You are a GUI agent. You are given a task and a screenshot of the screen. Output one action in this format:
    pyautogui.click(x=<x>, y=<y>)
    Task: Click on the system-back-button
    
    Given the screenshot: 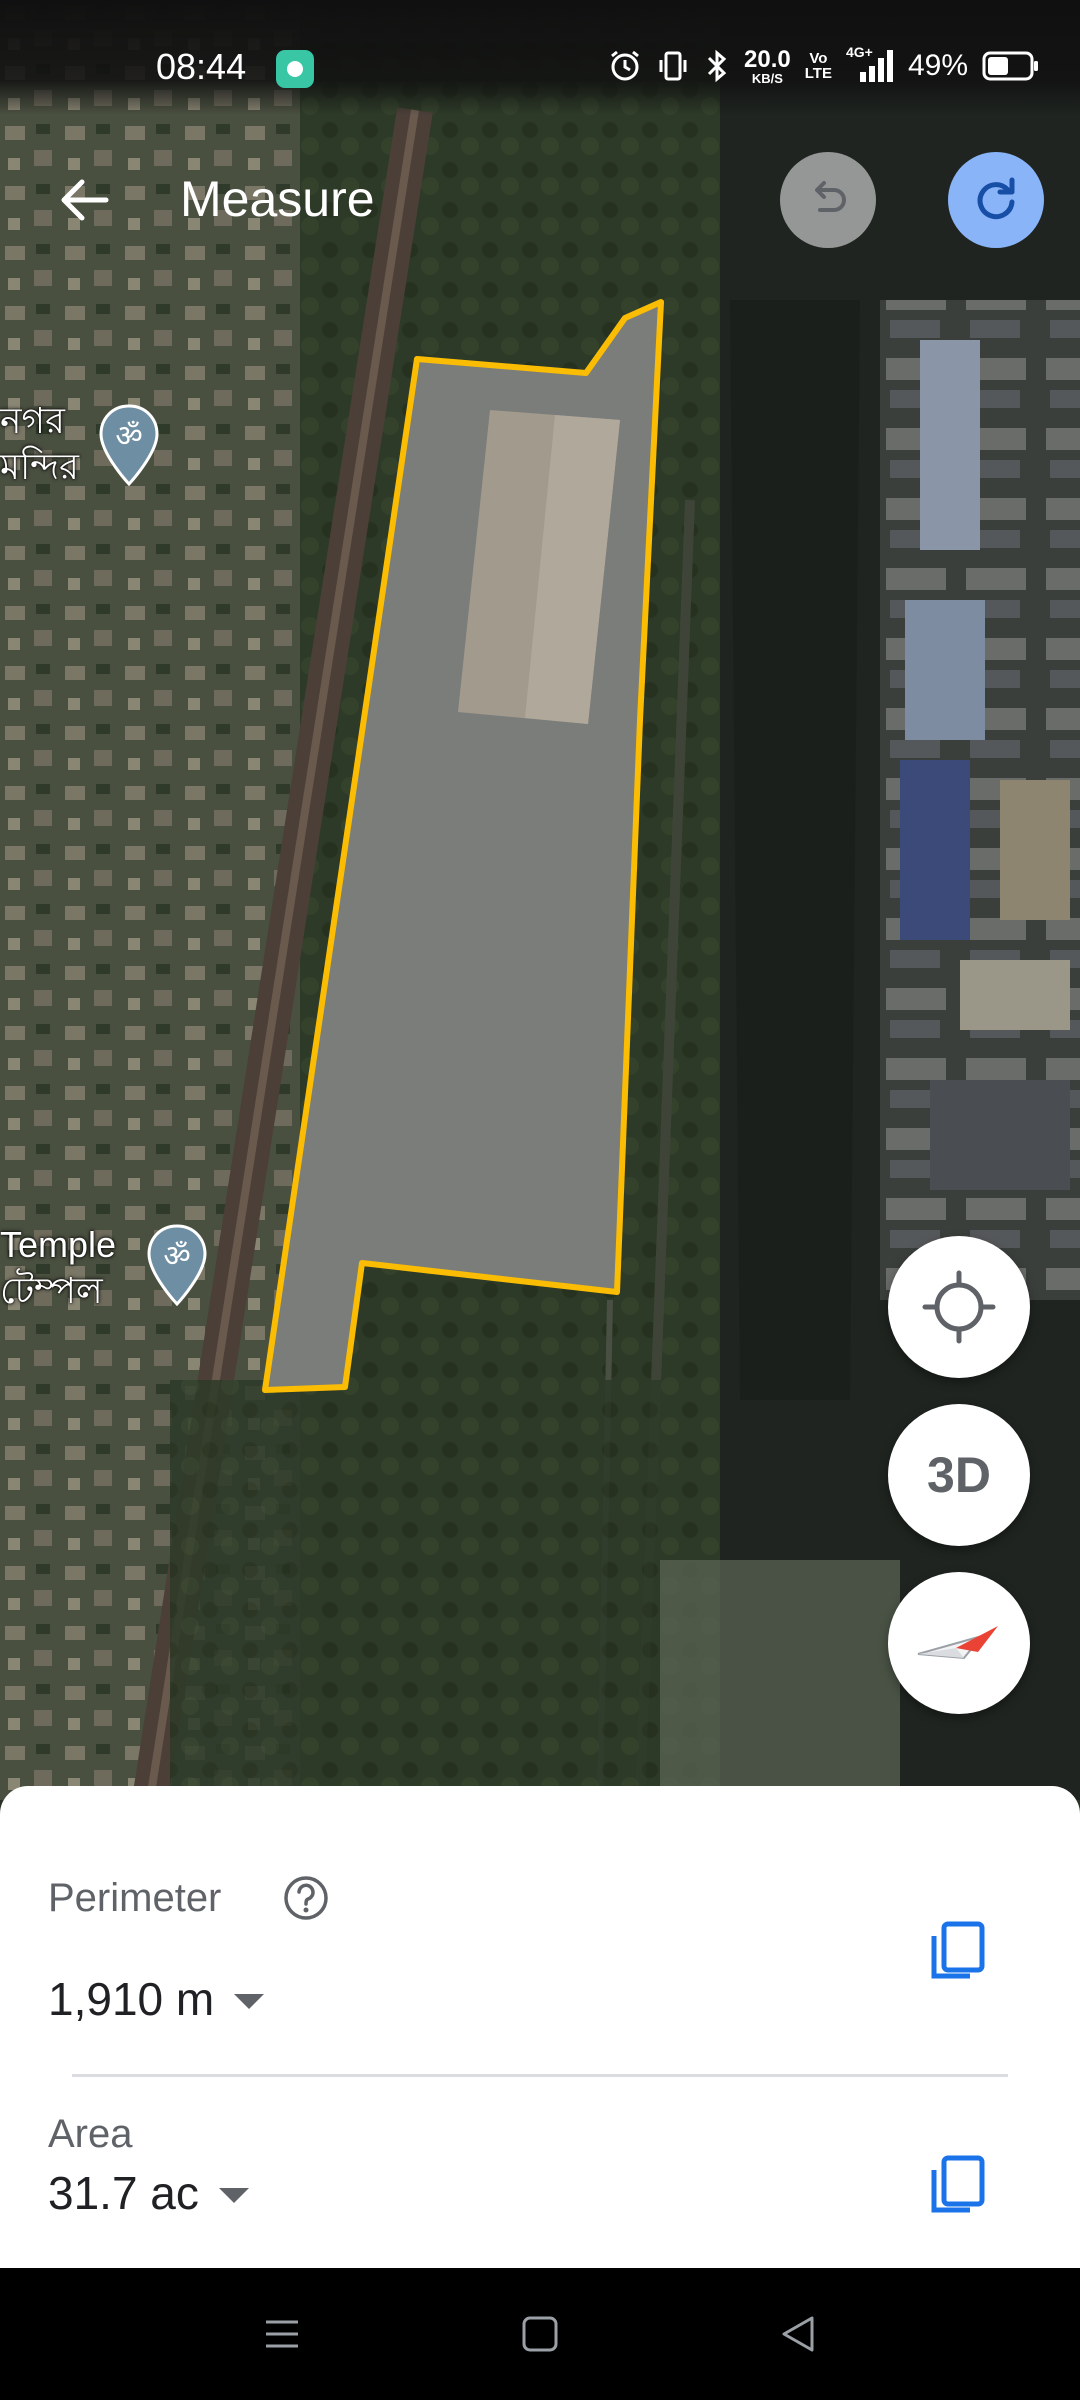 What is the action you would take?
    pyautogui.click(x=798, y=2334)
    